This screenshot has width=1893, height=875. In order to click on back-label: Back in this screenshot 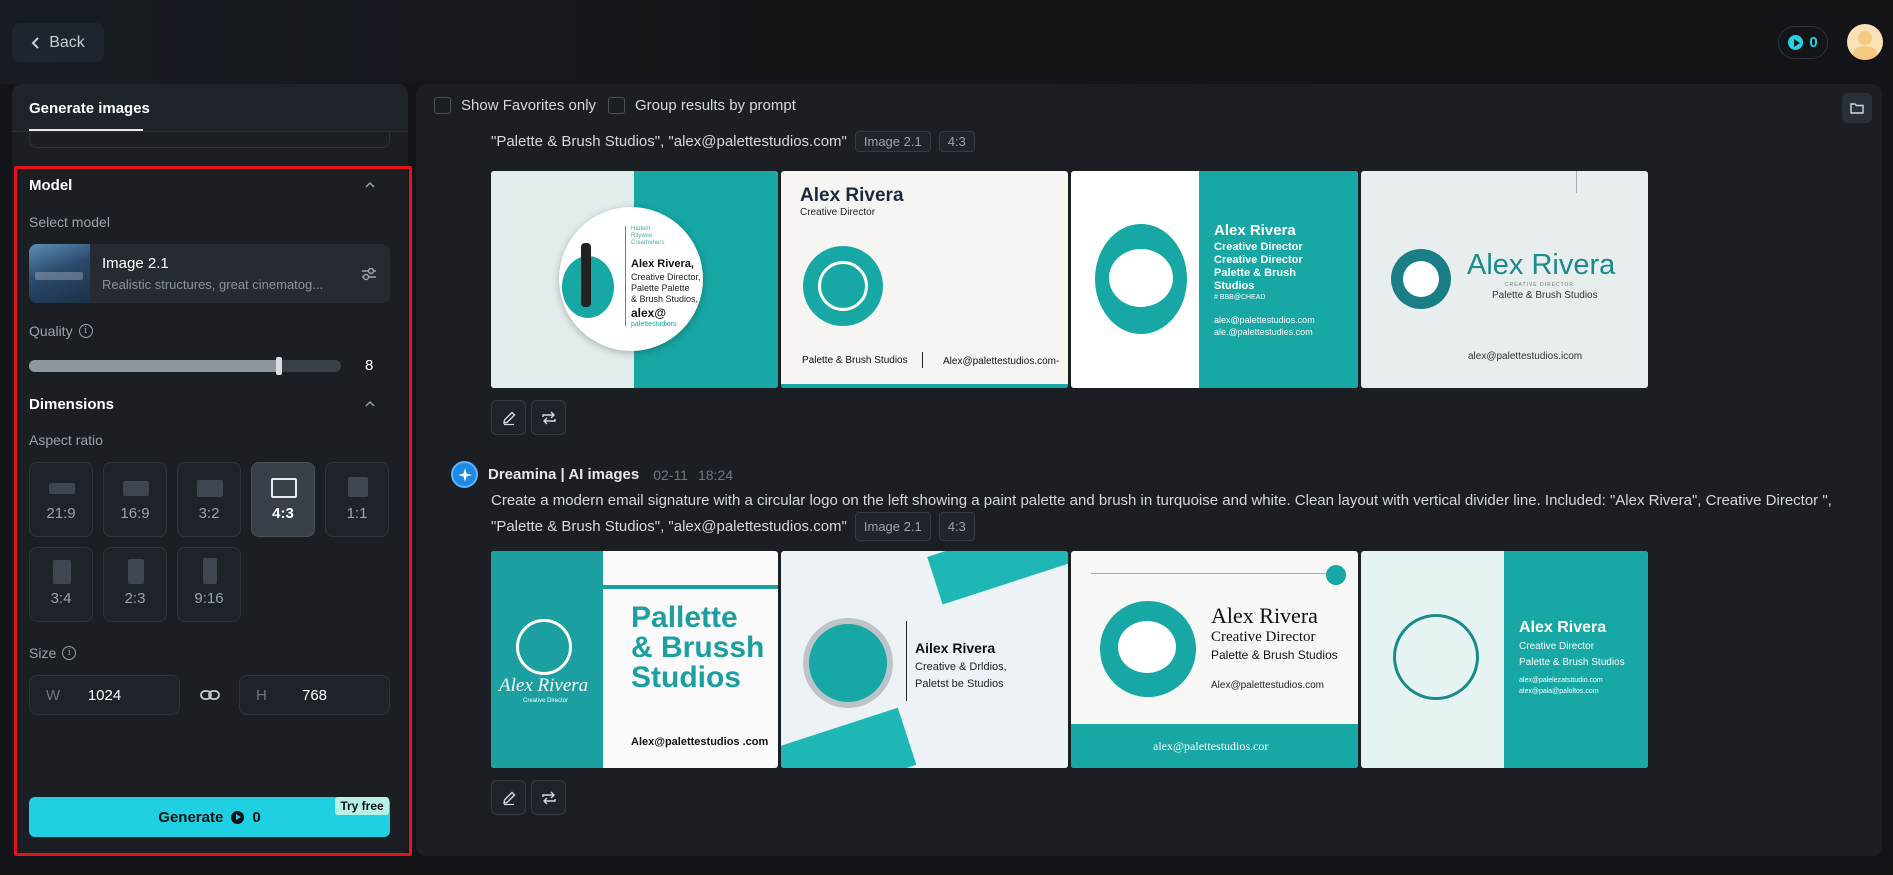, I will do `click(67, 42)`.